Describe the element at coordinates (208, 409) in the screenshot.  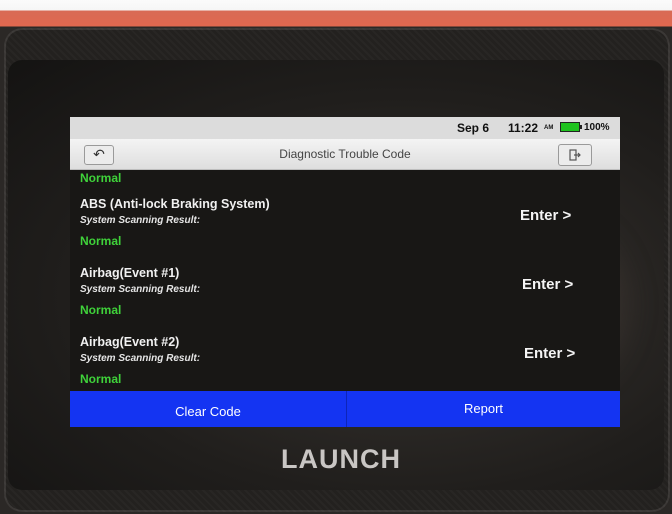
I see `clear-code-button: Clear Code` at that location.